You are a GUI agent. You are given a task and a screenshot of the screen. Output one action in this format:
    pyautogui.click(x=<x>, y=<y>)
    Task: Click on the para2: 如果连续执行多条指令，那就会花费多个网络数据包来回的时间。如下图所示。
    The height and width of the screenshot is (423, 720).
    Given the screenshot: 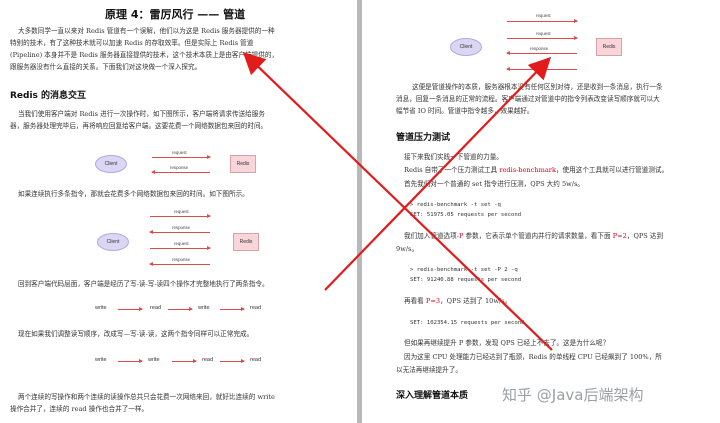 What is the action you would take?
    pyautogui.click(x=133, y=194)
    